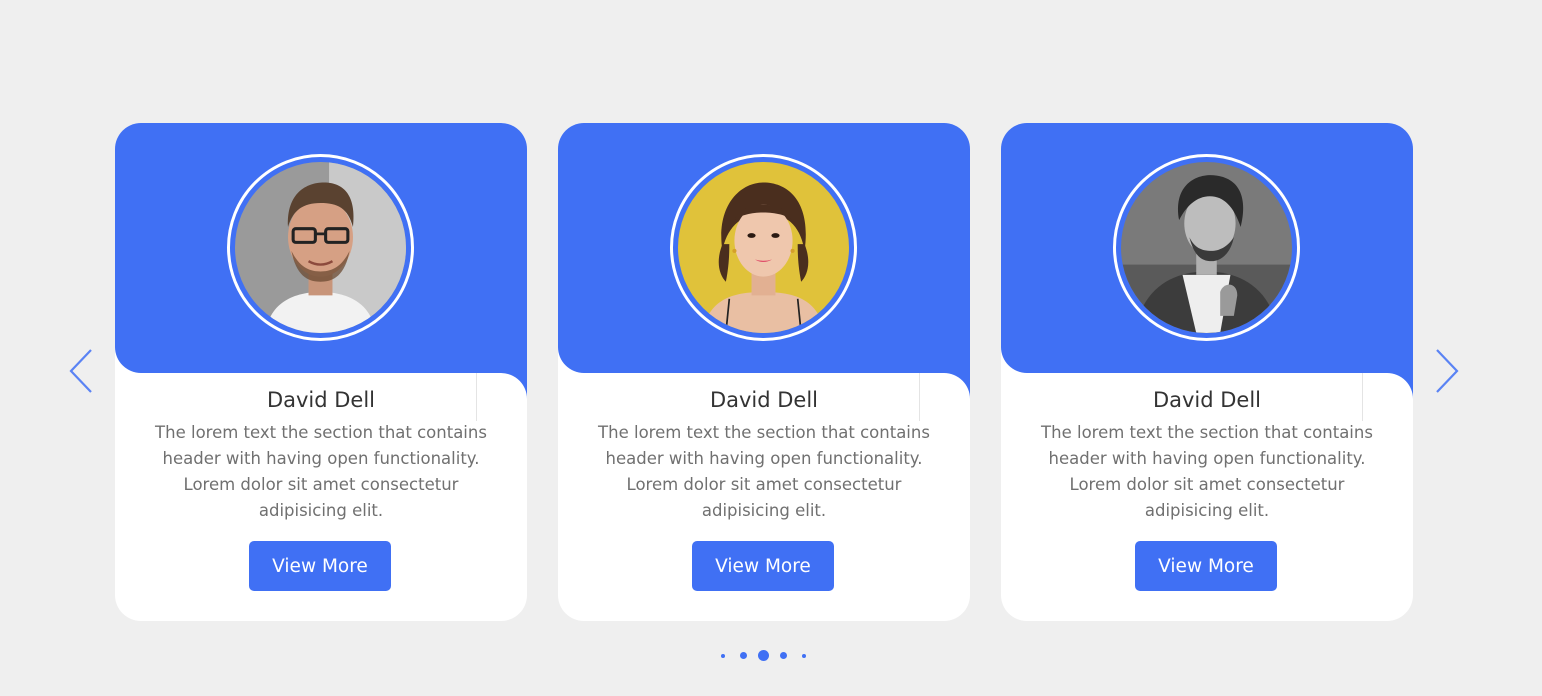 The height and width of the screenshot is (696, 1542). I want to click on pagination-dot-3-active, so click(763, 655).